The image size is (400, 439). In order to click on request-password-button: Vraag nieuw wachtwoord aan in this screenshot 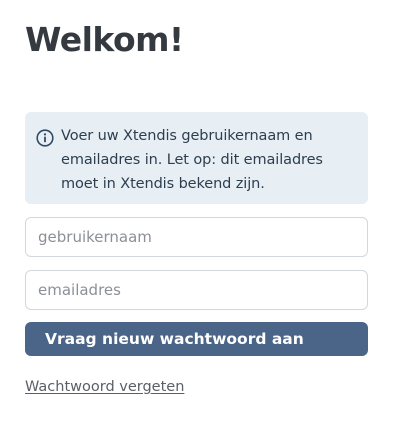, I will do `click(196, 339)`.